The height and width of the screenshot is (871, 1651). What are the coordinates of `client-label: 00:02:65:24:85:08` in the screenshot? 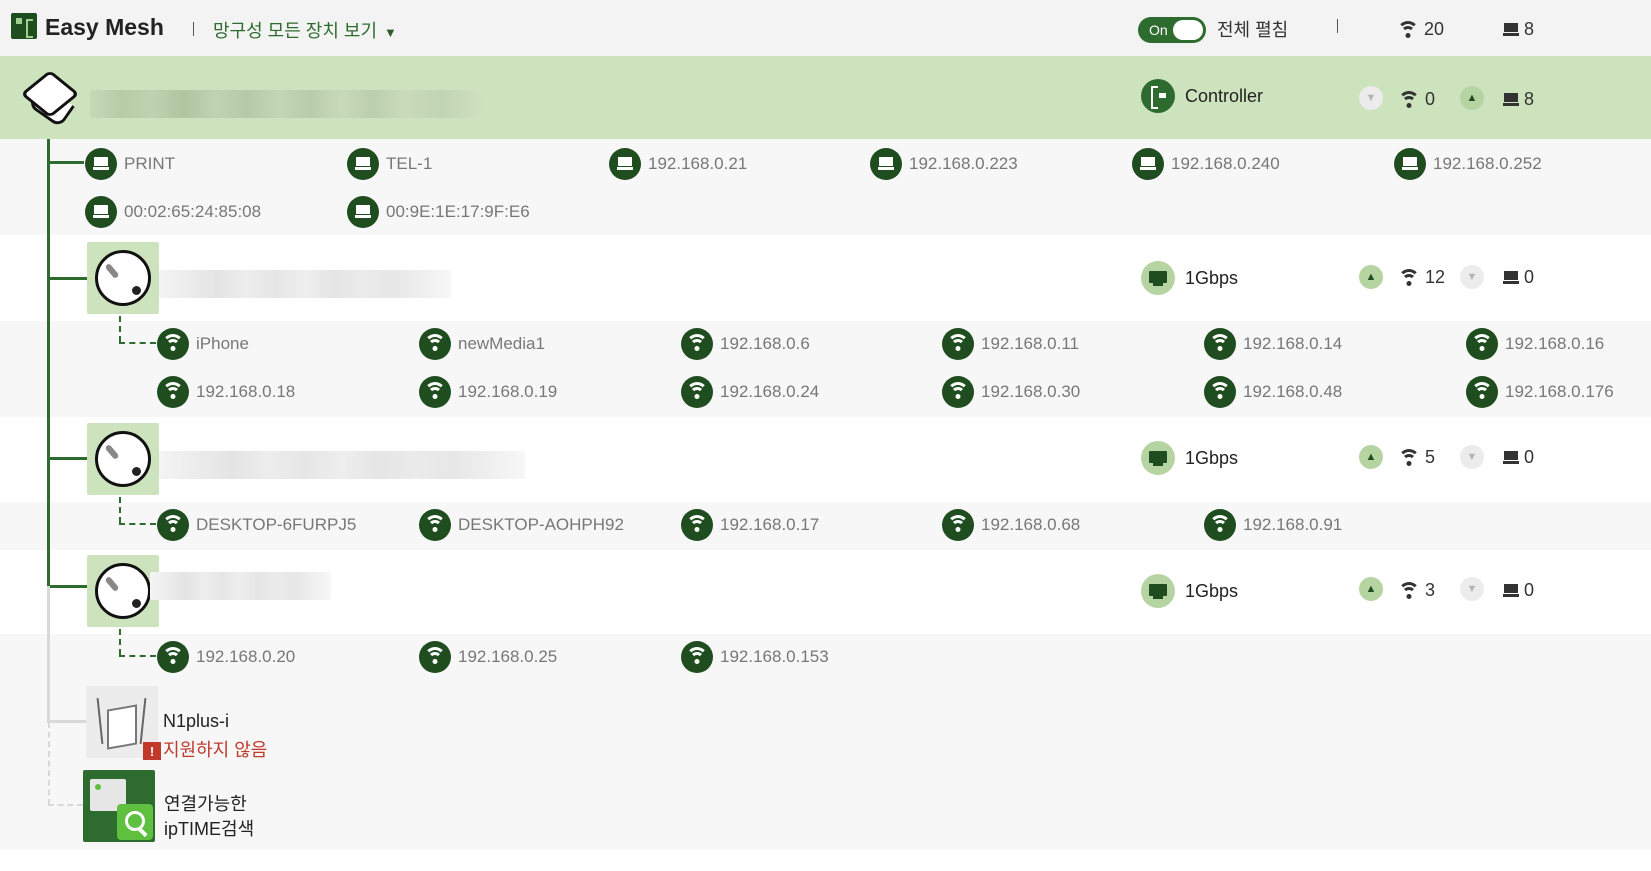 It's located at (193, 211).